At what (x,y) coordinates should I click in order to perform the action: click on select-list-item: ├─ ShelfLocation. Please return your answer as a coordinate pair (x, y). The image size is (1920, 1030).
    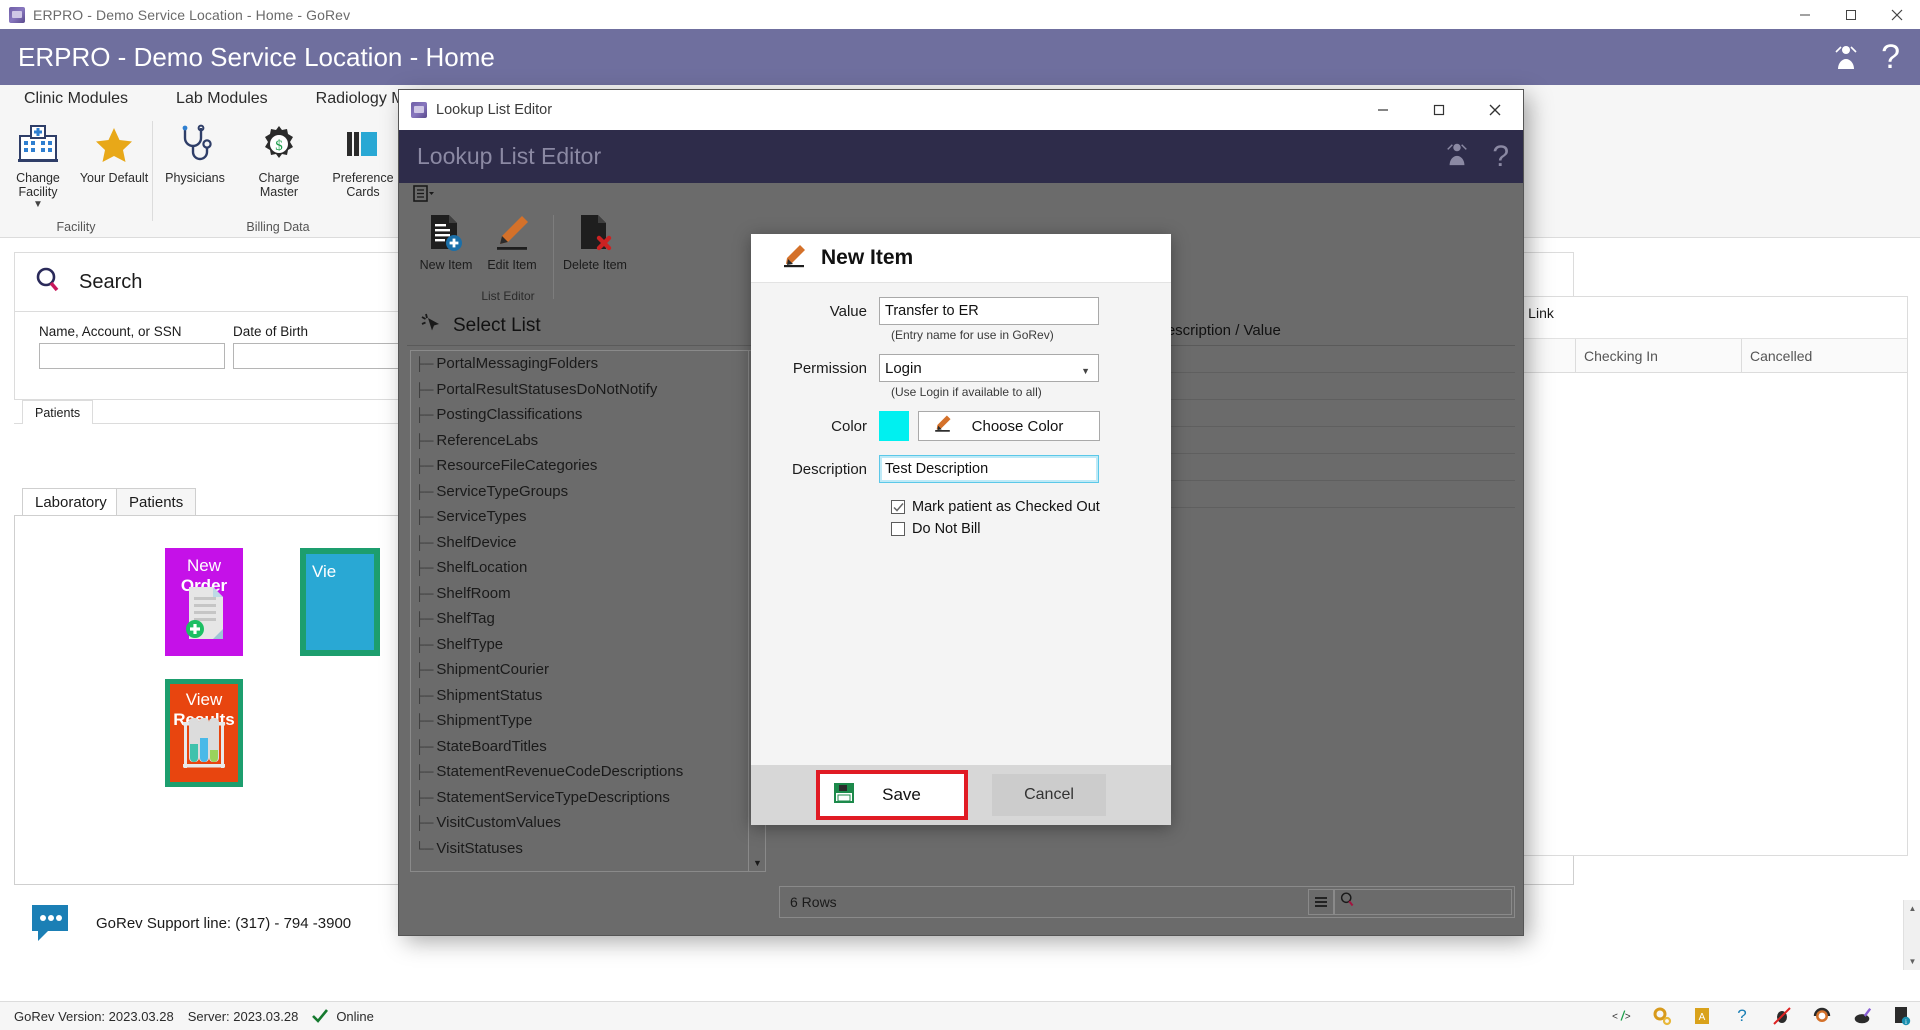
    Looking at the image, I should click on (588, 568).